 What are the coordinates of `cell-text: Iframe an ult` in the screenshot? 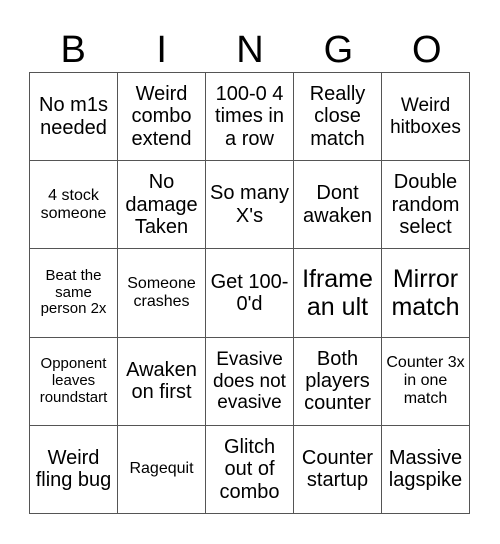 It's located at (337, 292).